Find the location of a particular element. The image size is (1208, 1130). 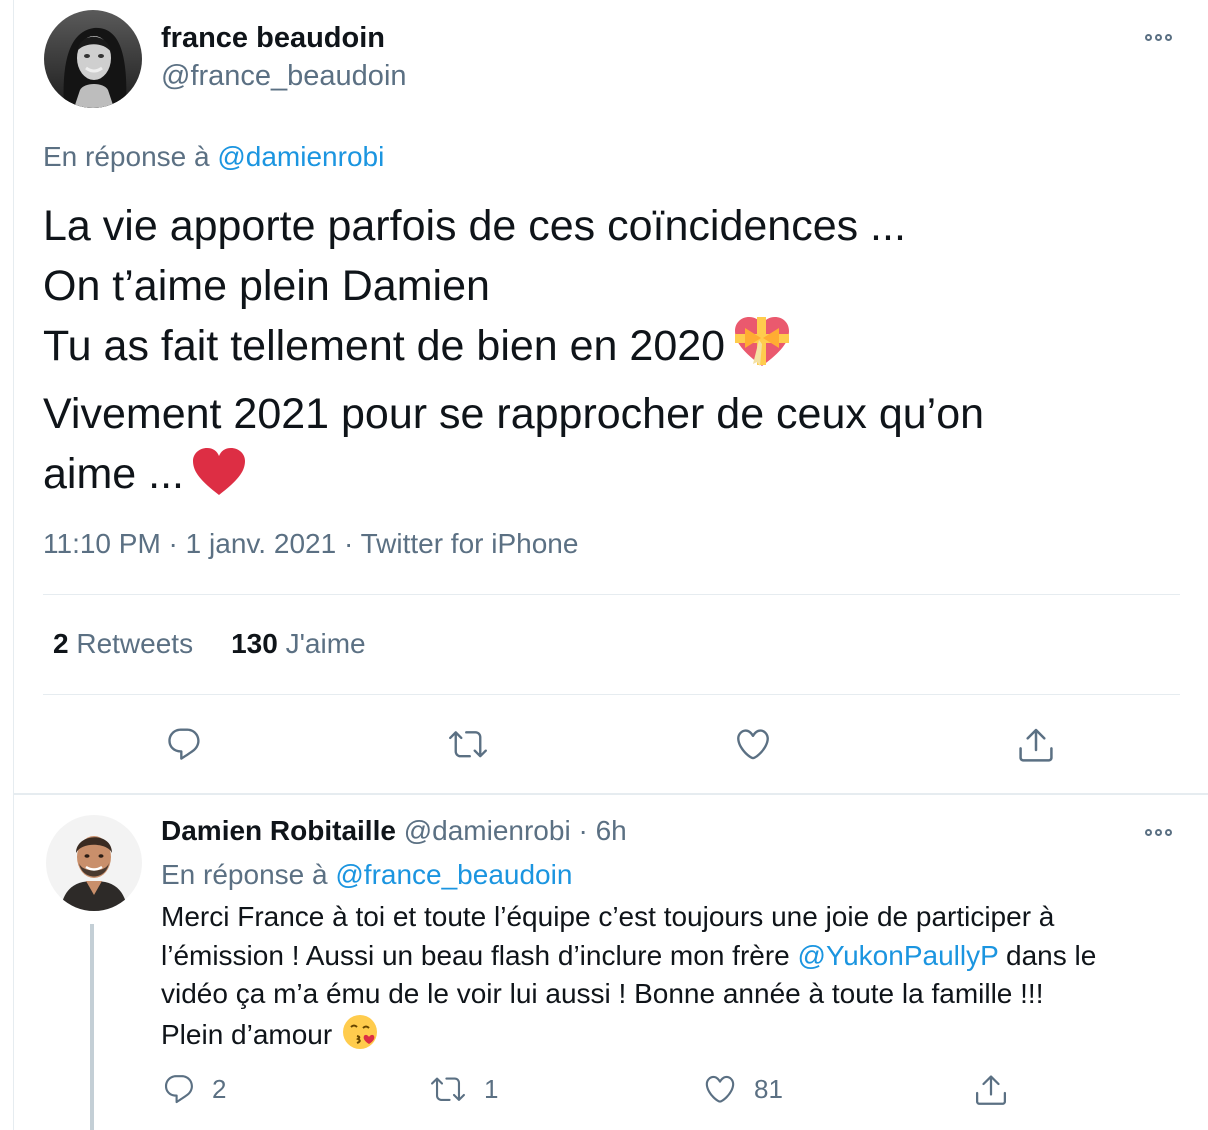

tweet-date: 1 janv. 2021 is located at coordinates (261, 543).